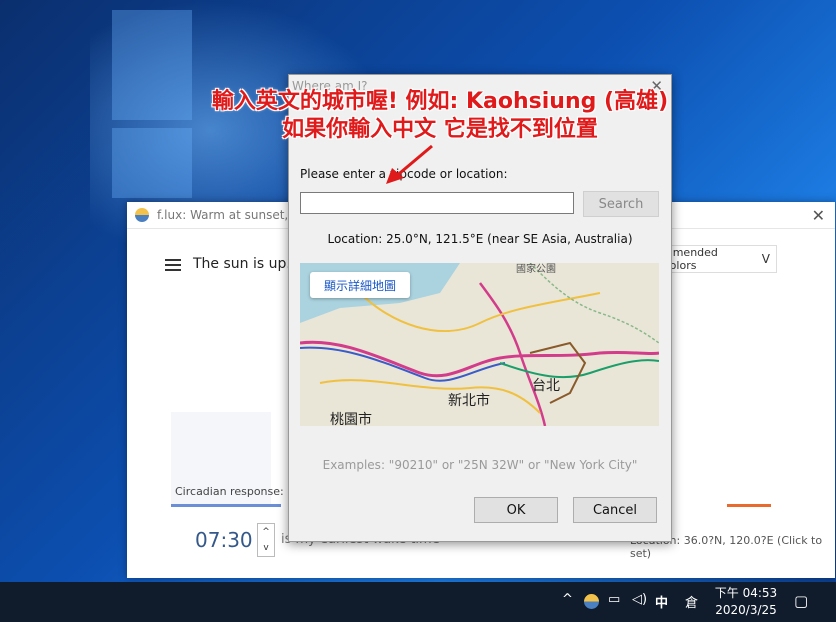 Image resolution: width=836 pixels, height=622 pixels. What do you see at coordinates (614, 599) in the screenshot?
I see `network-icon: ▭` at bounding box center [614, 599].